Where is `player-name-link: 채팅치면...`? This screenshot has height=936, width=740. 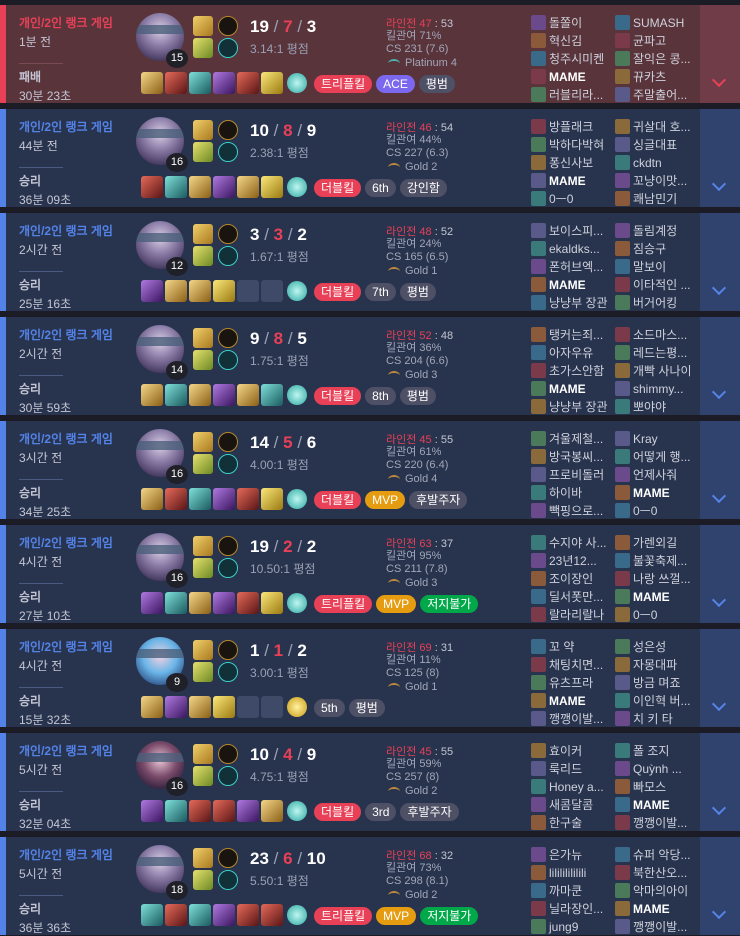 player-name-link: 채팅치면... is located at coordinates (574, 665).